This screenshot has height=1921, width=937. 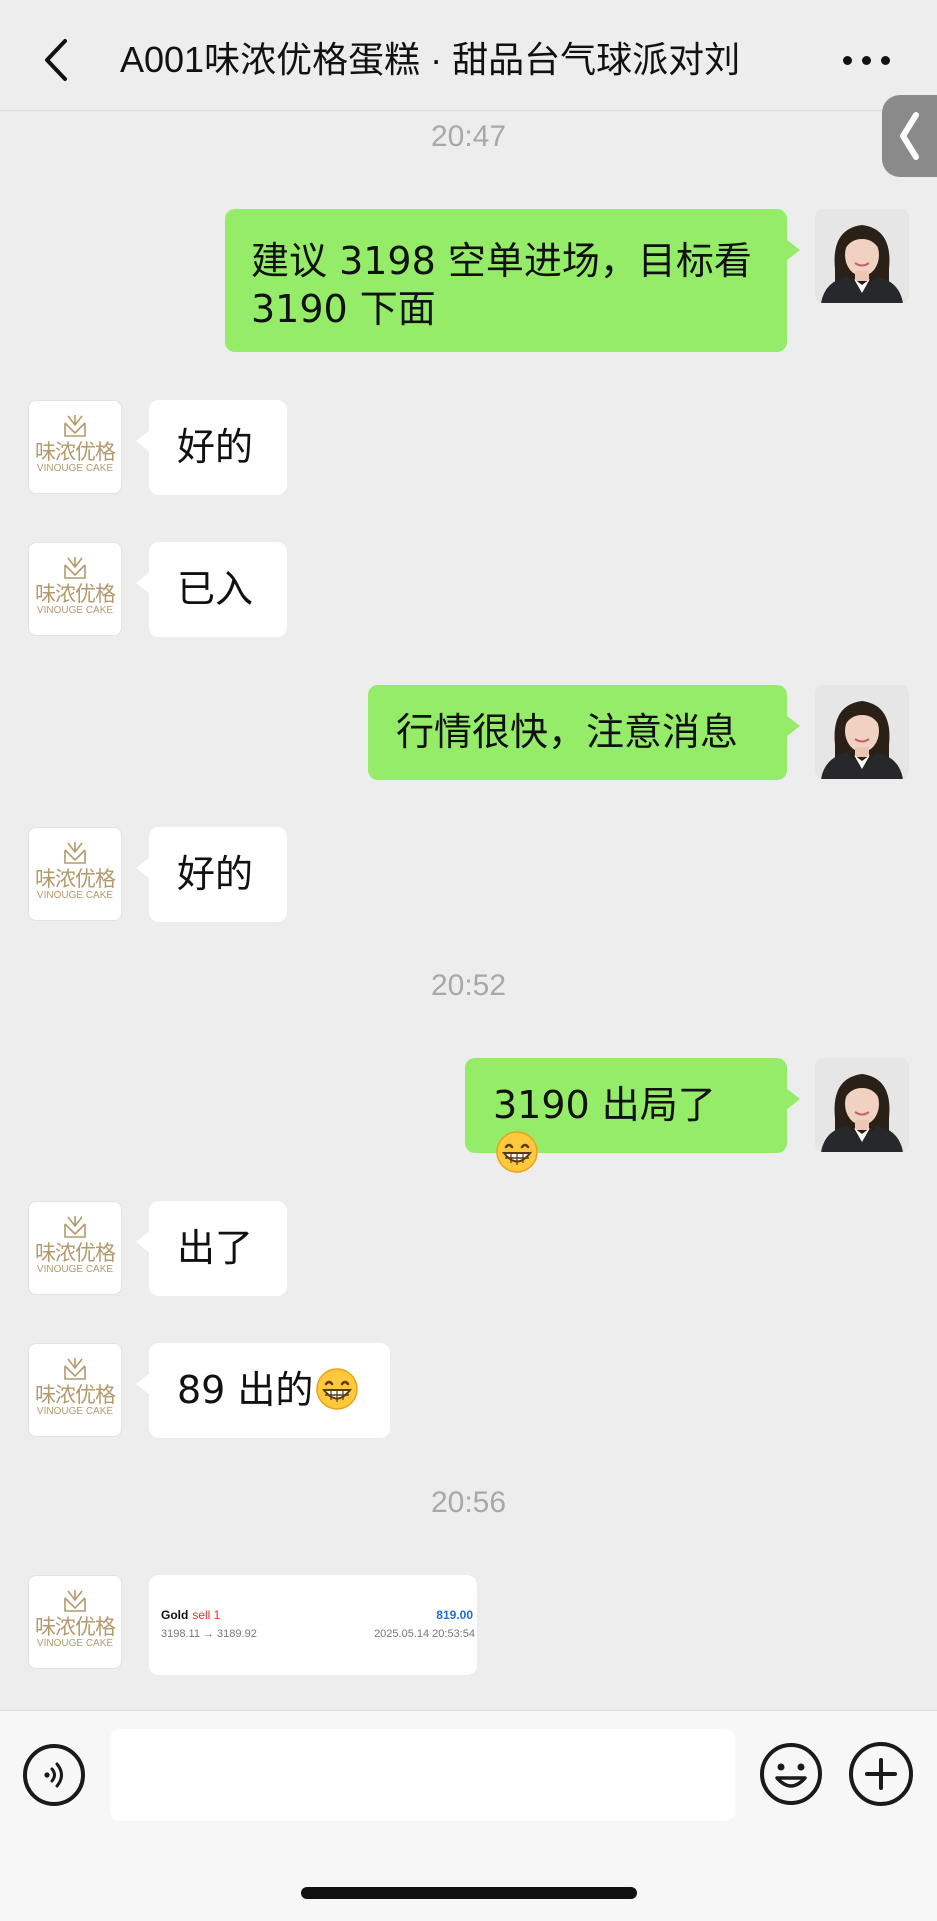 I want to click on trade-detail-row: 3198.11 → 3189.92 2025.05.14 20:53:54, so click(x=318, y=1634).